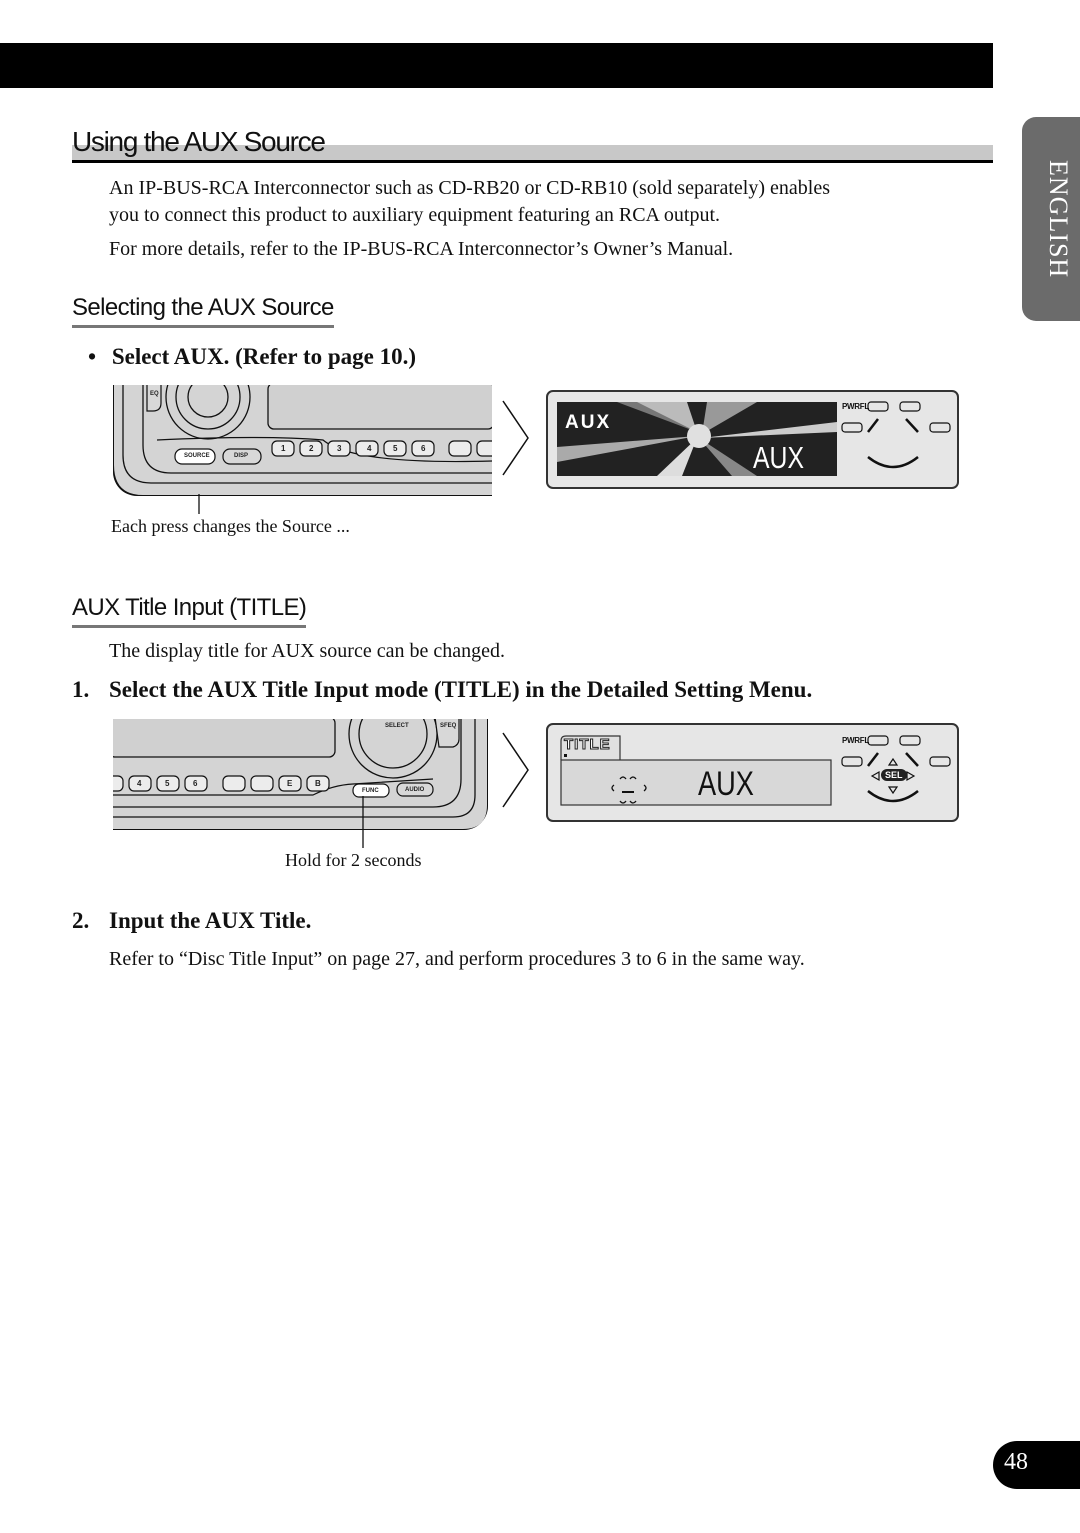  I want to click on page-number-badge: 48, so click(1036, 1465).